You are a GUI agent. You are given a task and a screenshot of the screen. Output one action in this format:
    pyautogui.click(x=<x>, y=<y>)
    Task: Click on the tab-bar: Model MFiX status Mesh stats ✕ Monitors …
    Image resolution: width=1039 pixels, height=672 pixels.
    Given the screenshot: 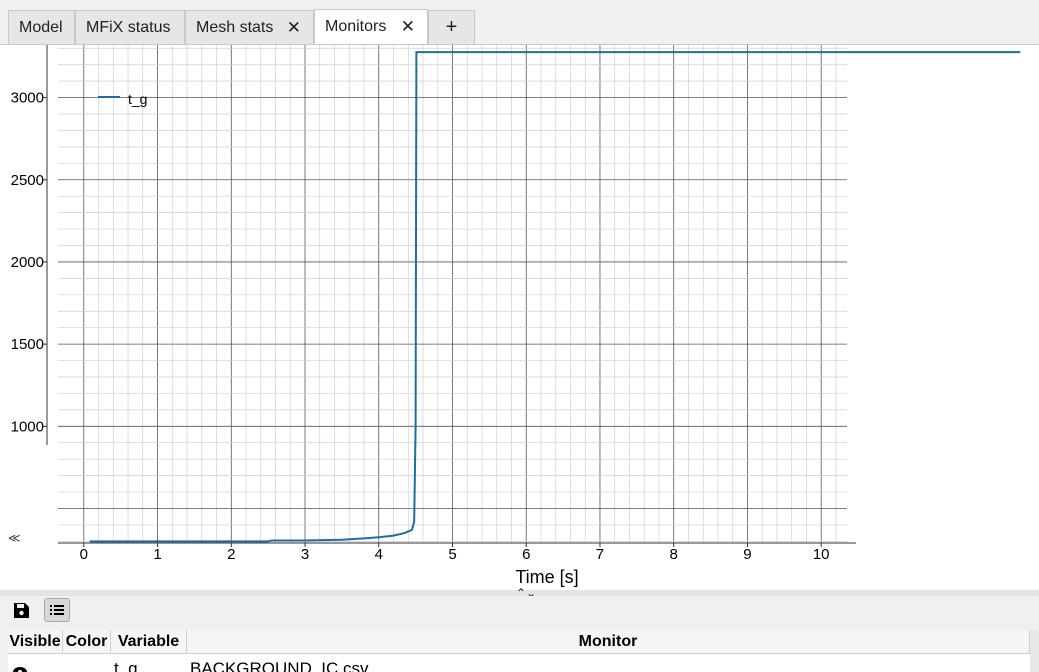 What is the action you would take?
    pyautogui.click(x=519, y=22)
    